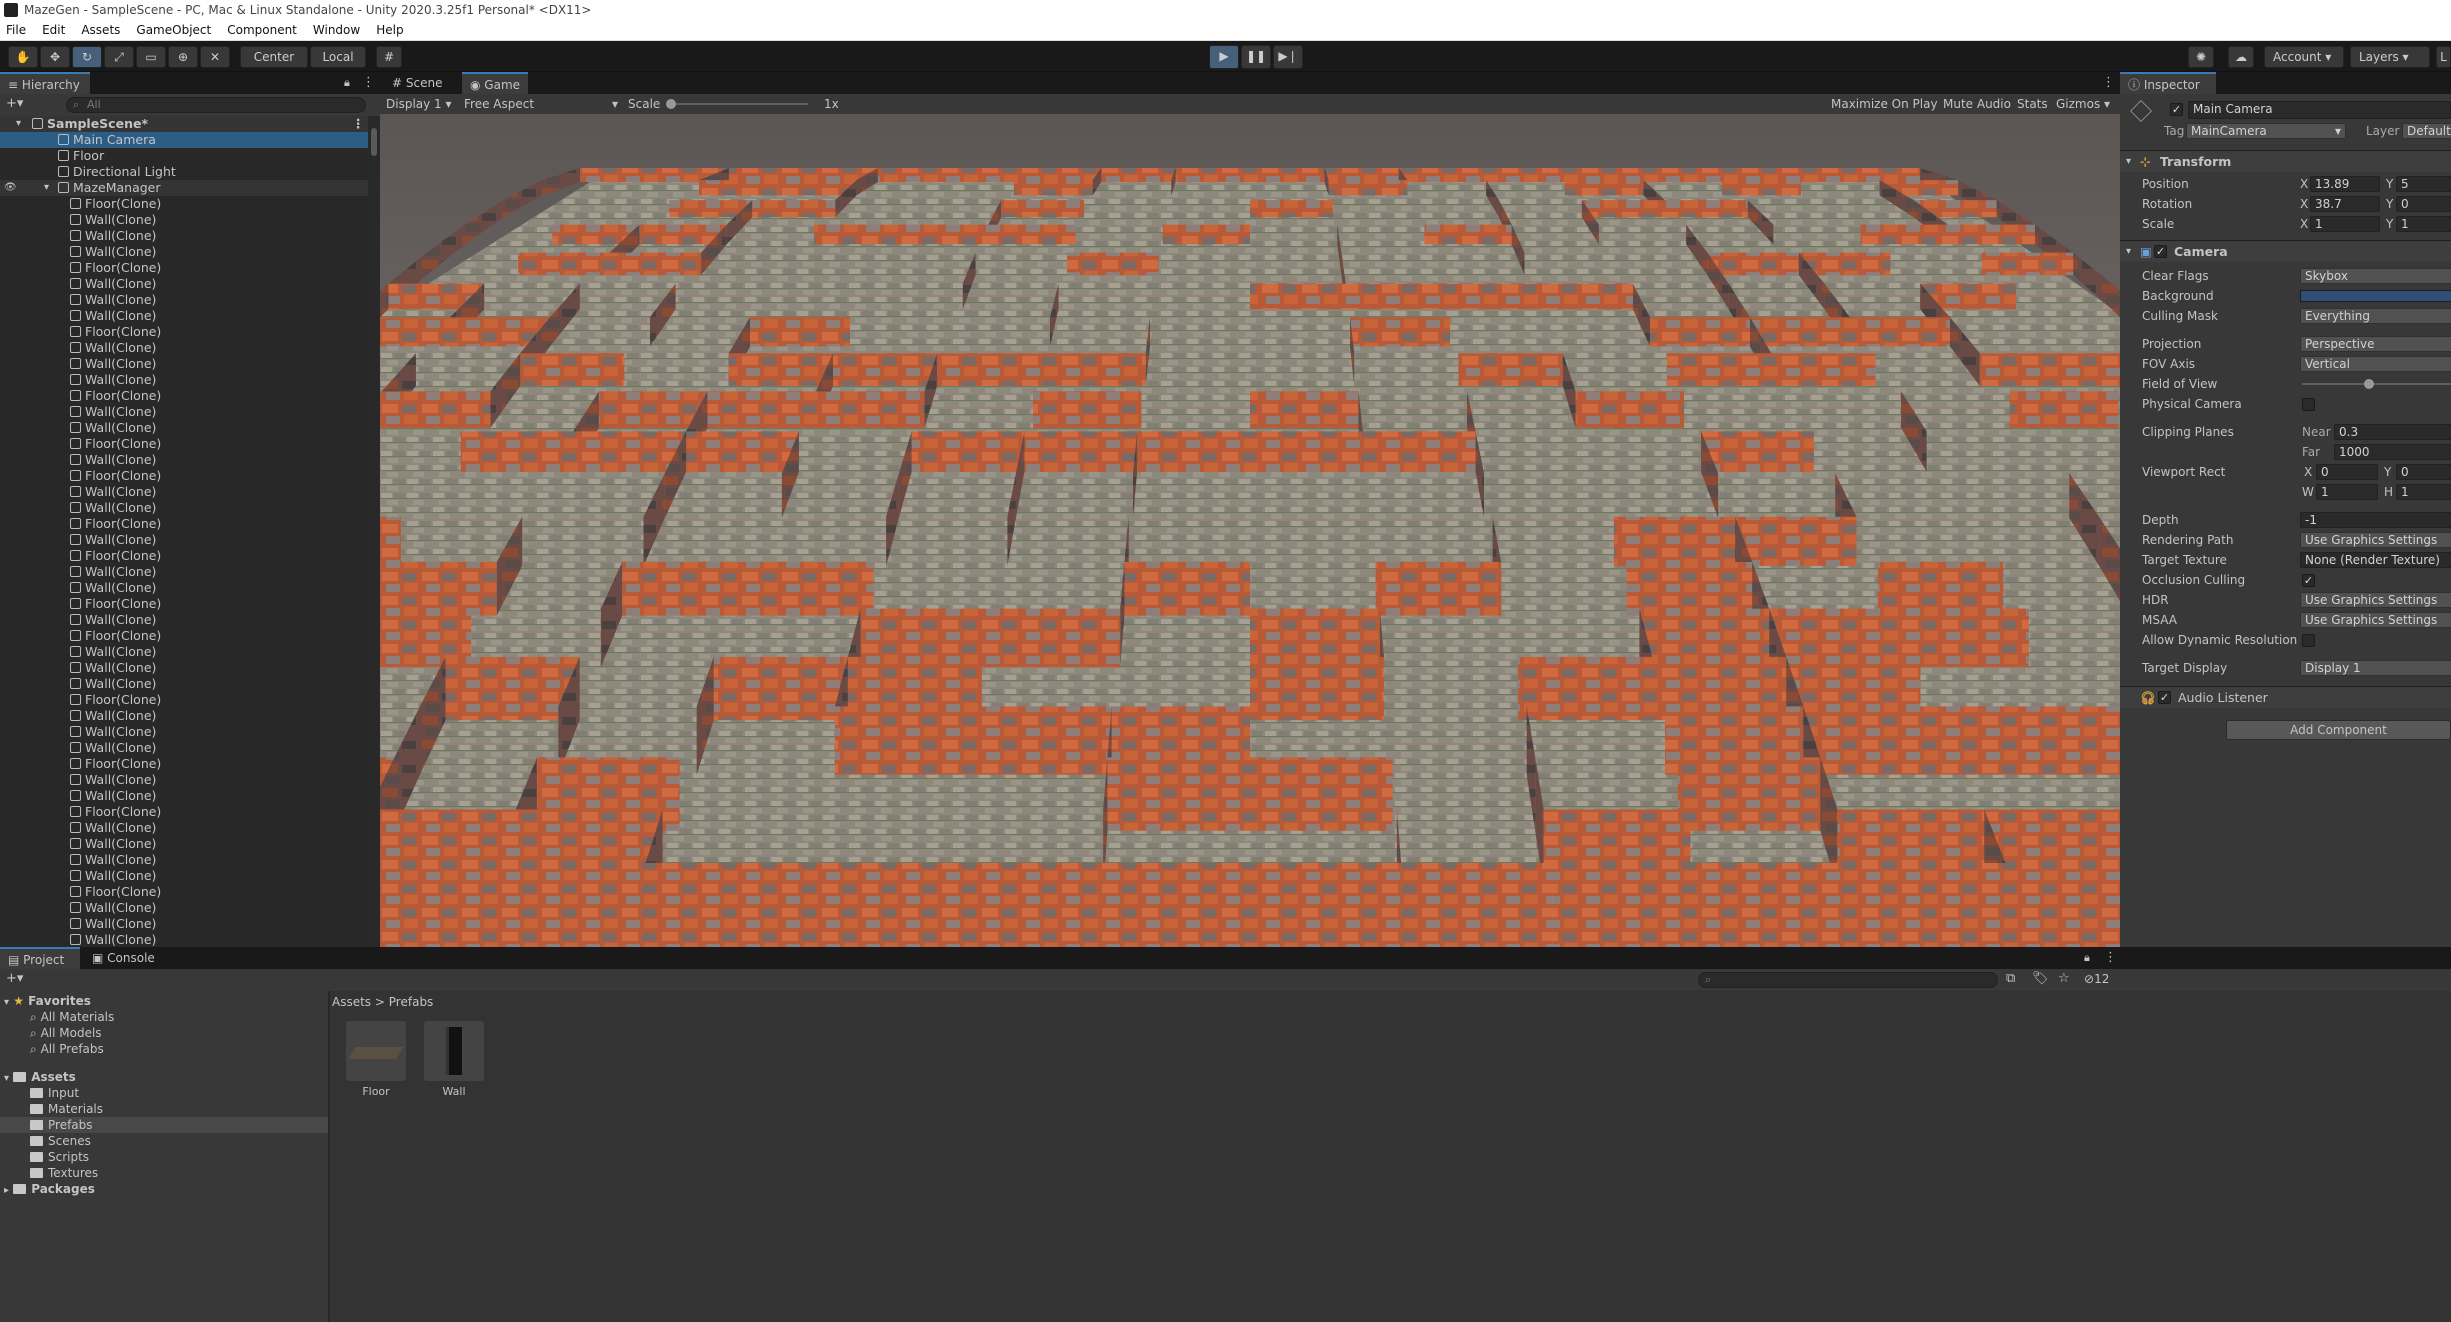  What do you see at coordinates (2375, 540) in the screenshot?
I see `rendering-path-dropdown: Use Graphics Settings` at bounding box center [2375, 540].